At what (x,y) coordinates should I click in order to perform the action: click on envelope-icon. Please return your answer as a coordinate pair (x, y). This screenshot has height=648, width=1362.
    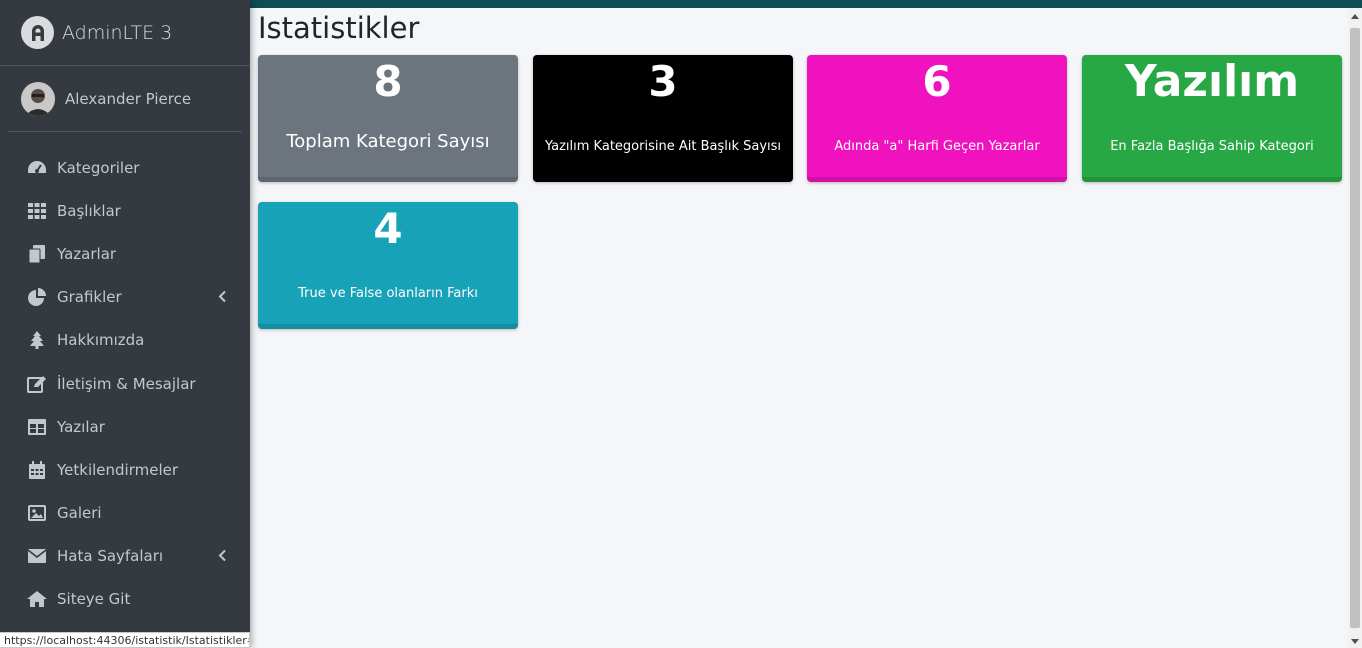
    Looking at the image, I should click on (37, 556).